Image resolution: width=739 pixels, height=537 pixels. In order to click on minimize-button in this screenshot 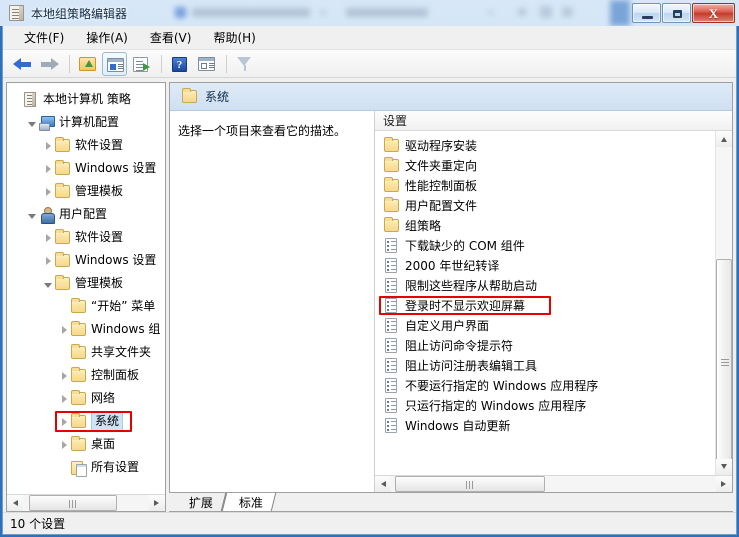, I will do `click(646, 13)`.